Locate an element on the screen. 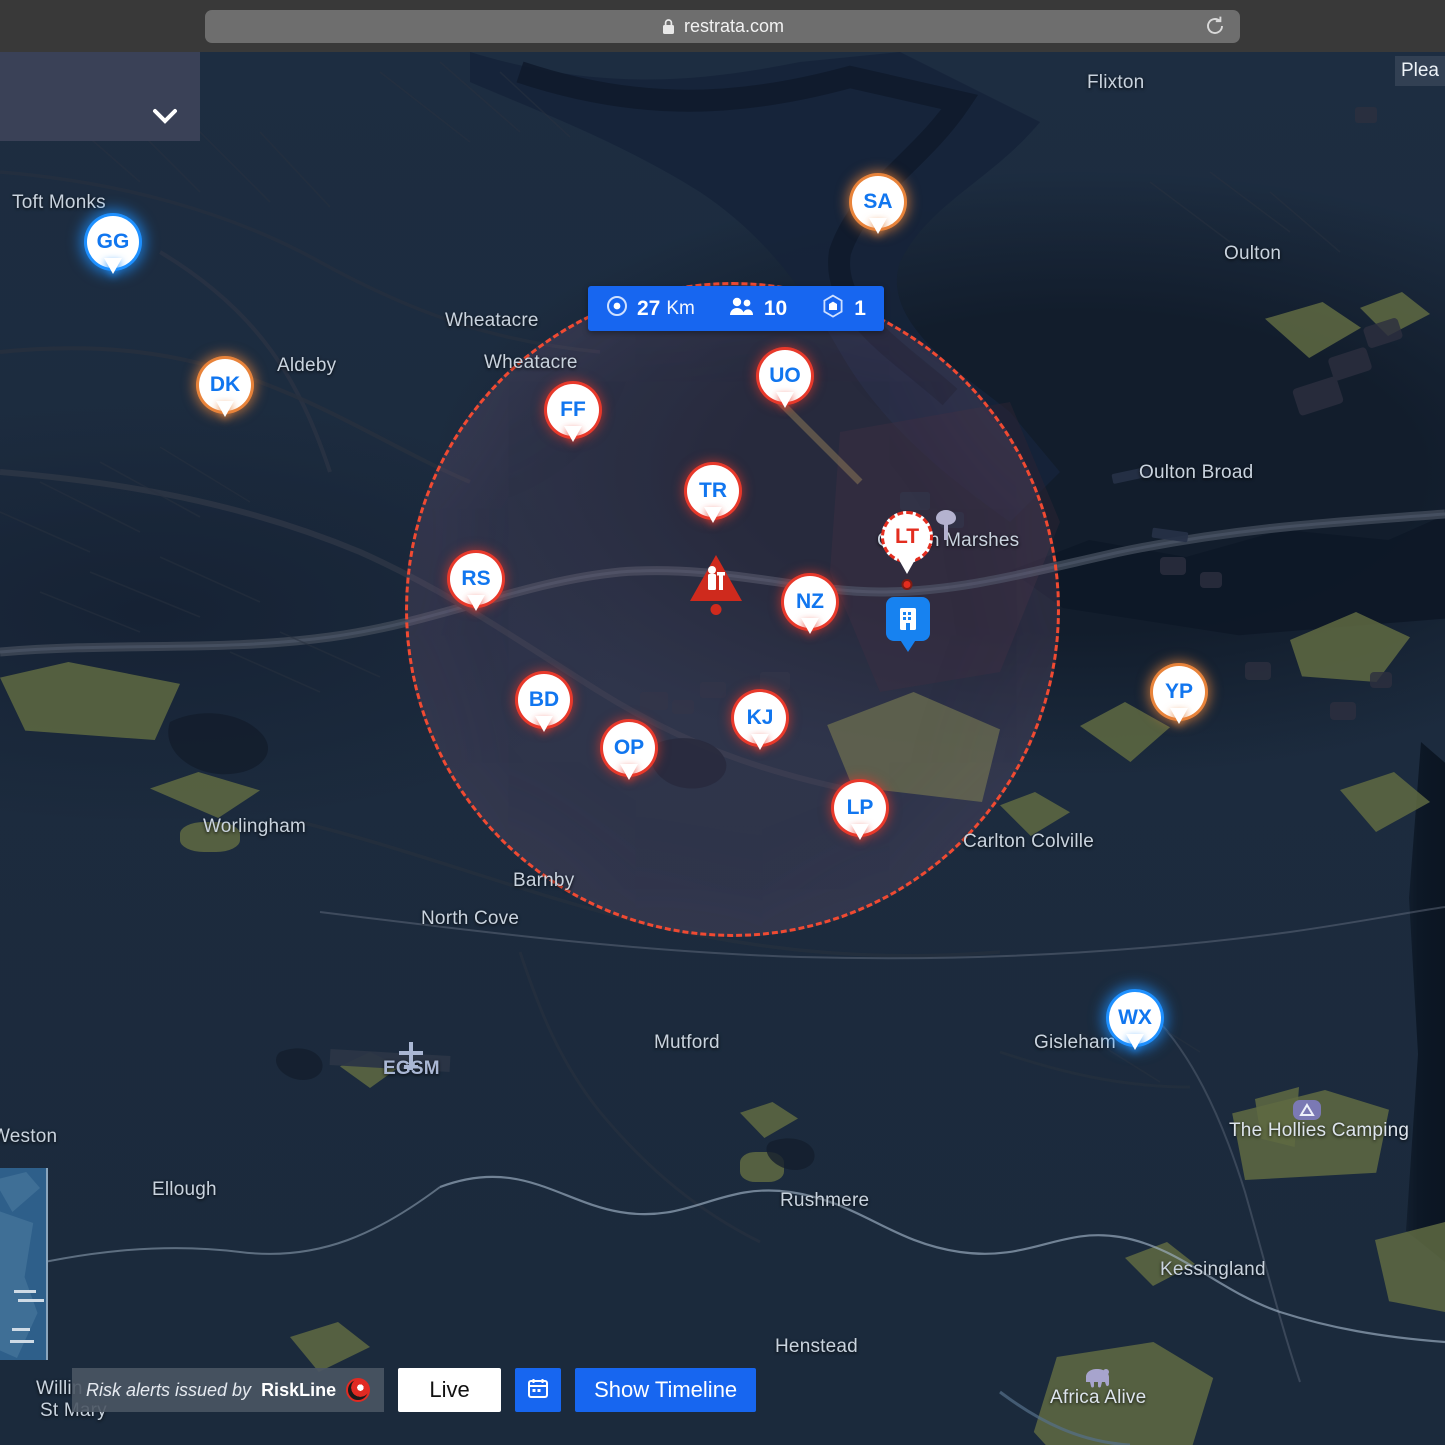 Image resolution: width=1445 pixels, height=1445 pixels. place-label-gisleham: Gisleham is located at coordinates (1075, 1042).